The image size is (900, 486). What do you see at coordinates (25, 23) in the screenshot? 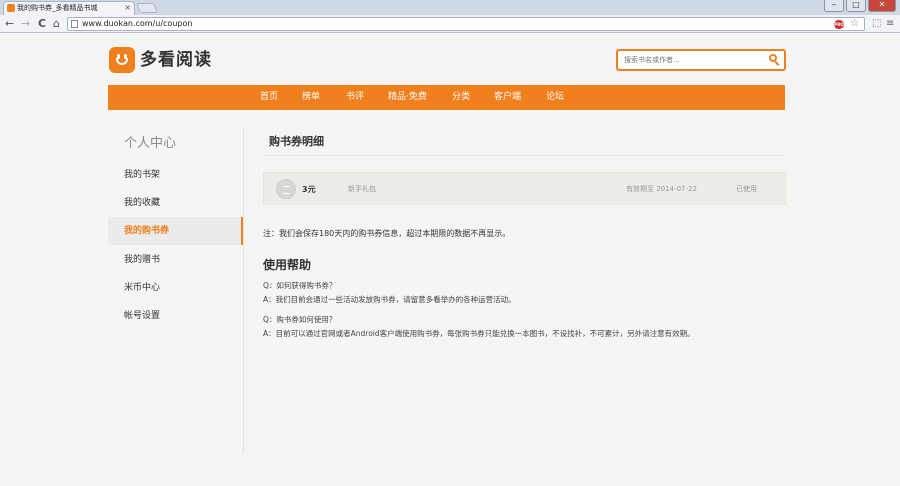
I see `forward-icon: →` at bounding box center [25, 23].